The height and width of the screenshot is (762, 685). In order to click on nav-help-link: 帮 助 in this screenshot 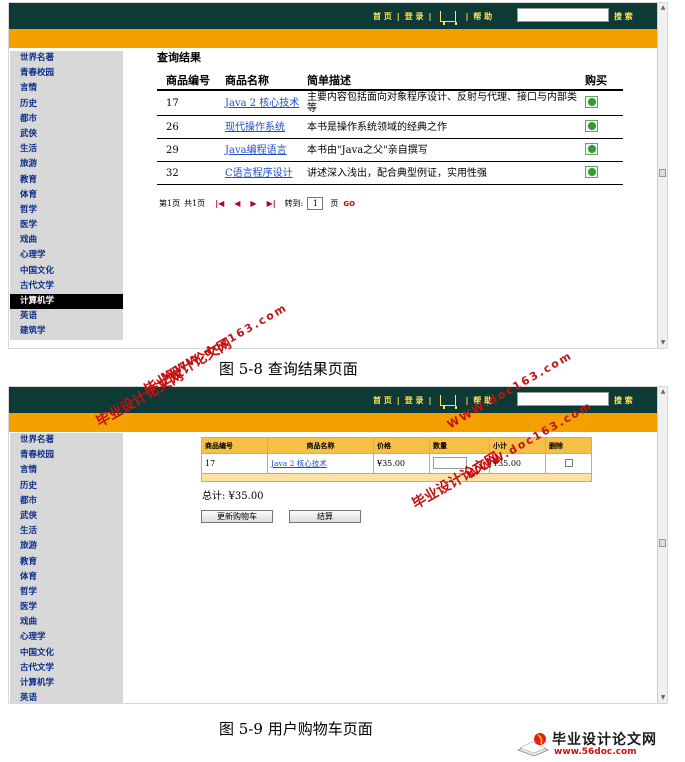, I will do `click(482, 16)`.